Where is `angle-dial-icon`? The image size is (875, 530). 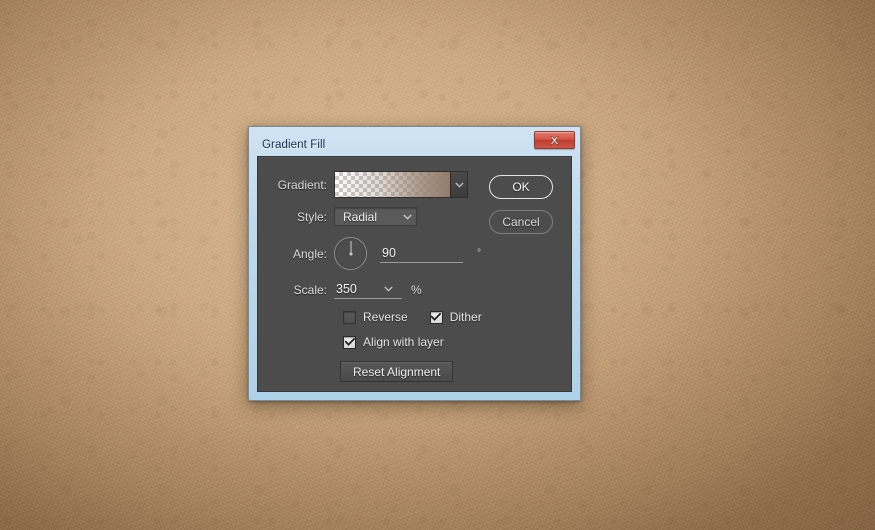 angle-dial-icon is located at coordinates (350, 253).